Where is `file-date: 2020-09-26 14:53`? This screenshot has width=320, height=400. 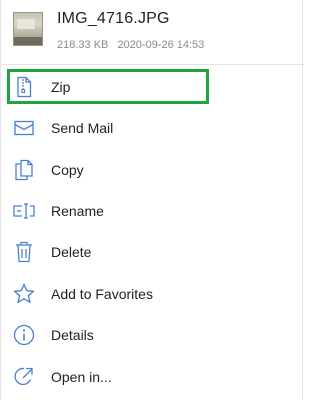
file-date: 2020-09-26 14:53 is located at coordinates (161, 45).